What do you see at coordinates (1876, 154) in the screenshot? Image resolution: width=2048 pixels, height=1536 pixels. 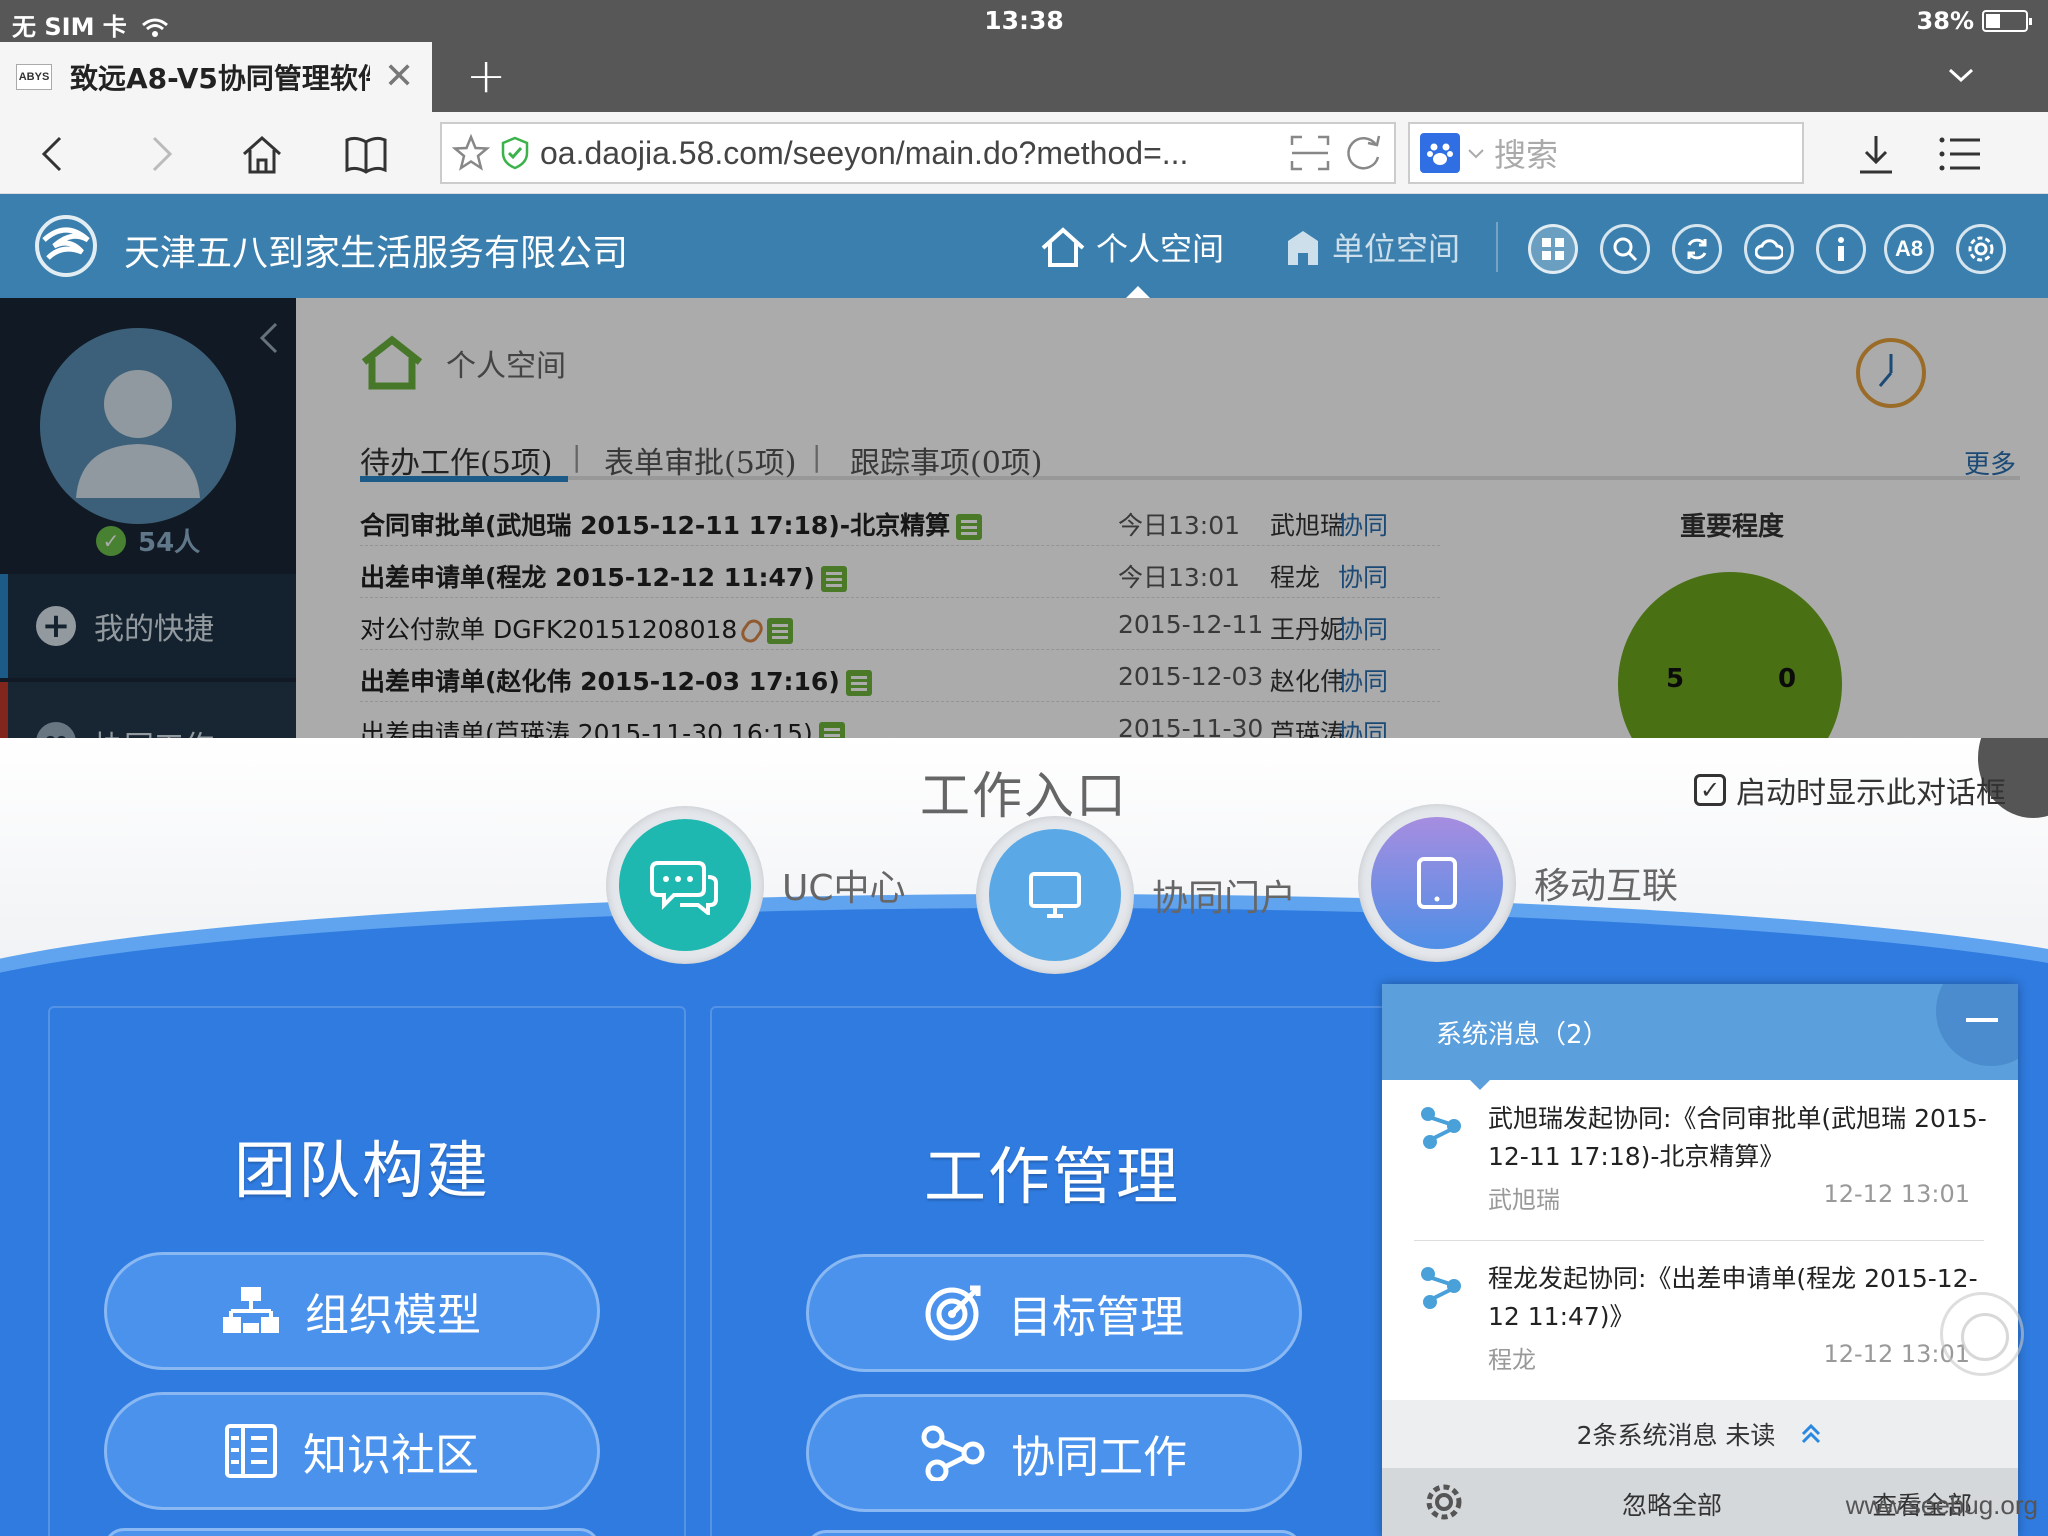 I see `download-icon` at bounding box center [1876, 154].